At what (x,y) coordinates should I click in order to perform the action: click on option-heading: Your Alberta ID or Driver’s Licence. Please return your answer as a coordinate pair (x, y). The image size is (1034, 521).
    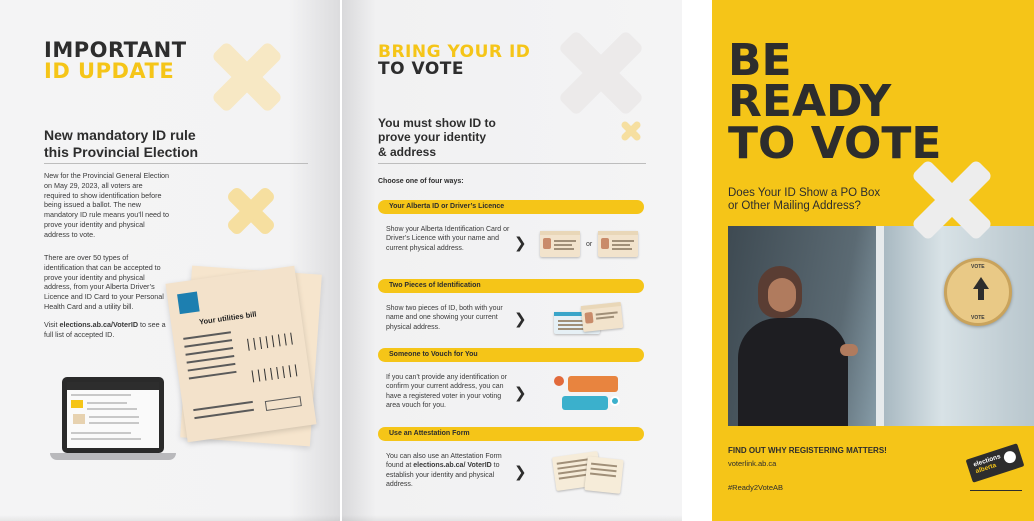
    Looking at the image, I should click on (511, 207).